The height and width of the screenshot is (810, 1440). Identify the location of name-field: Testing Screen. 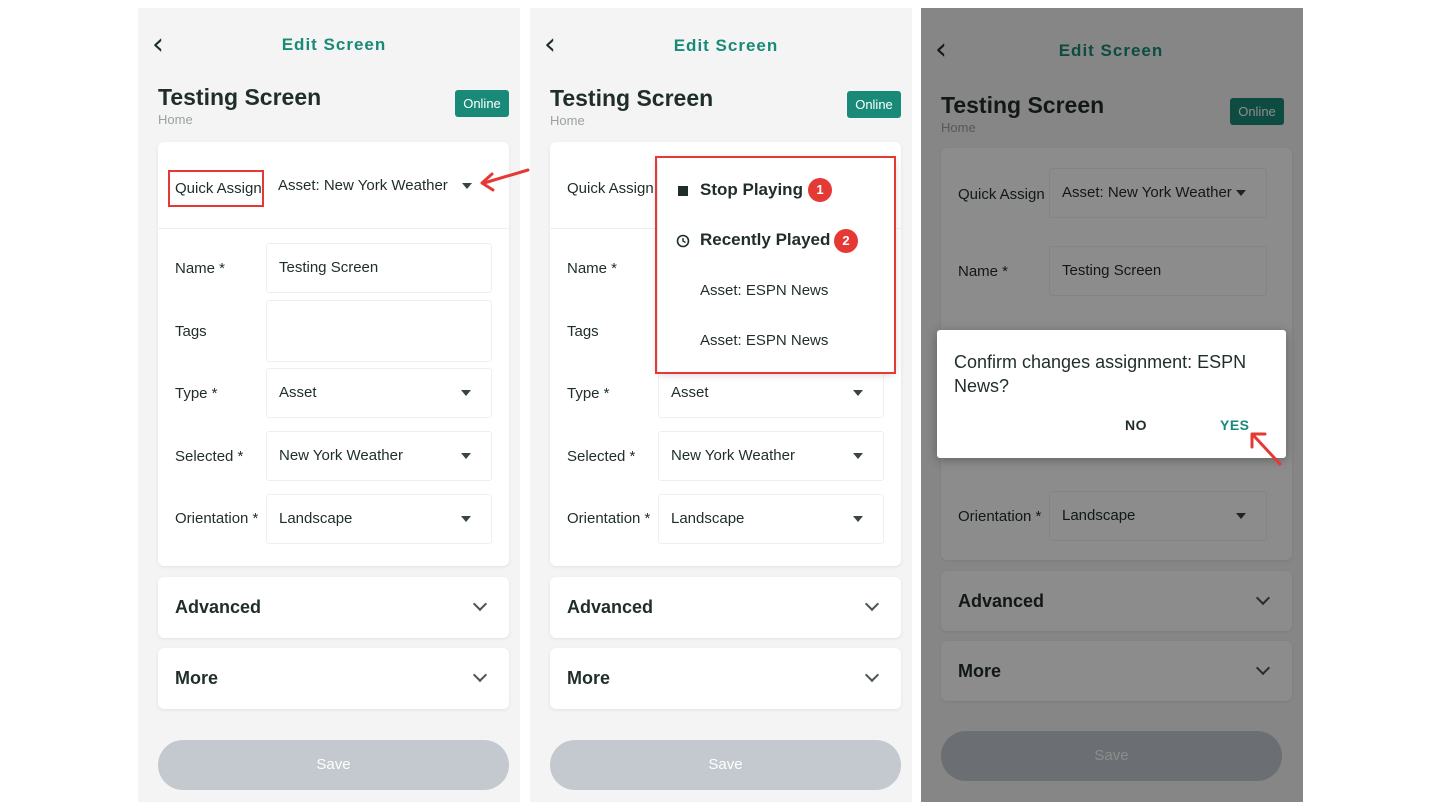
(379, 268).